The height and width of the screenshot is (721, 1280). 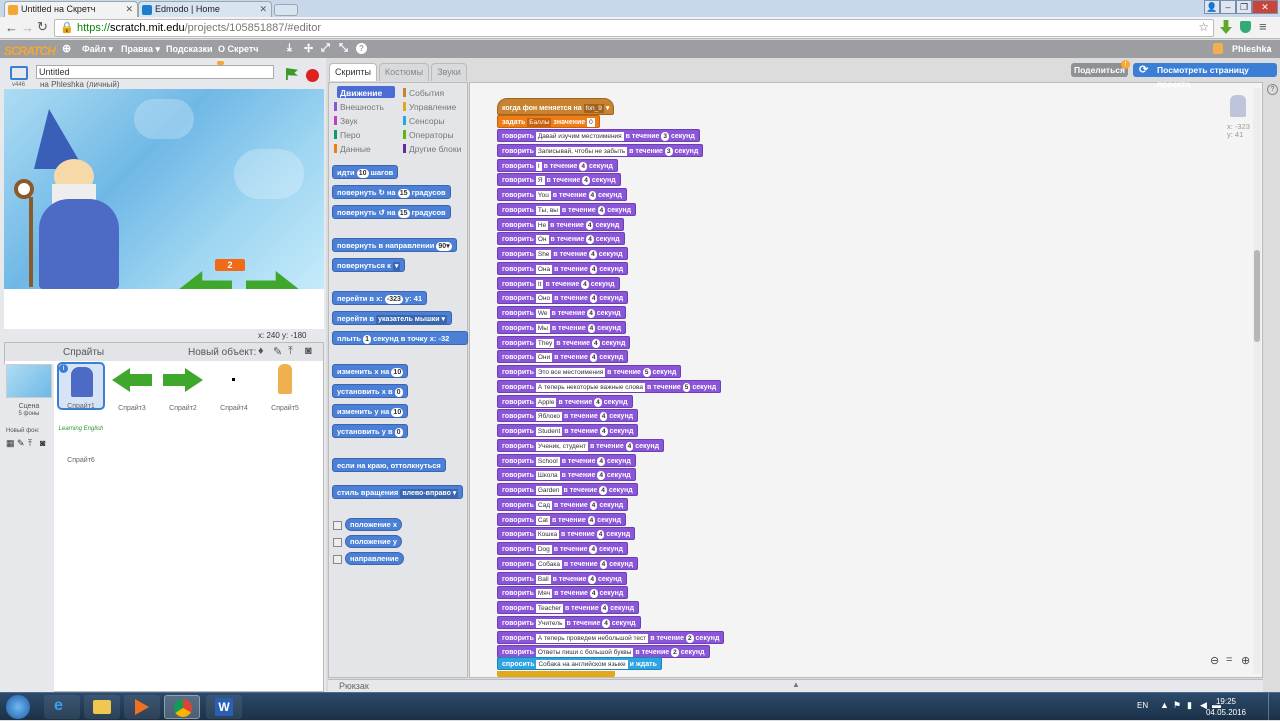 What do you see at coordinates (675, 653) in the screenshot?
I see `seconds-input: 2` at bounding box center [675, 653].